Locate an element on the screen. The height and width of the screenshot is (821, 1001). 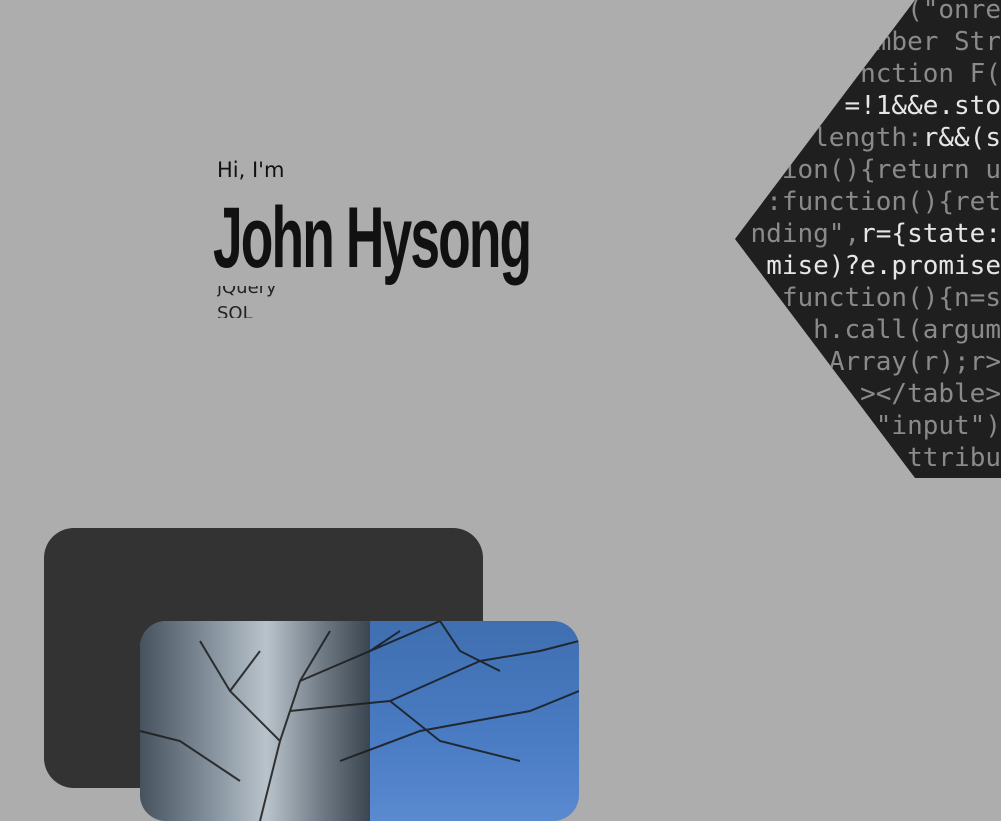
campus-photo is located at coordinates (359, 721).